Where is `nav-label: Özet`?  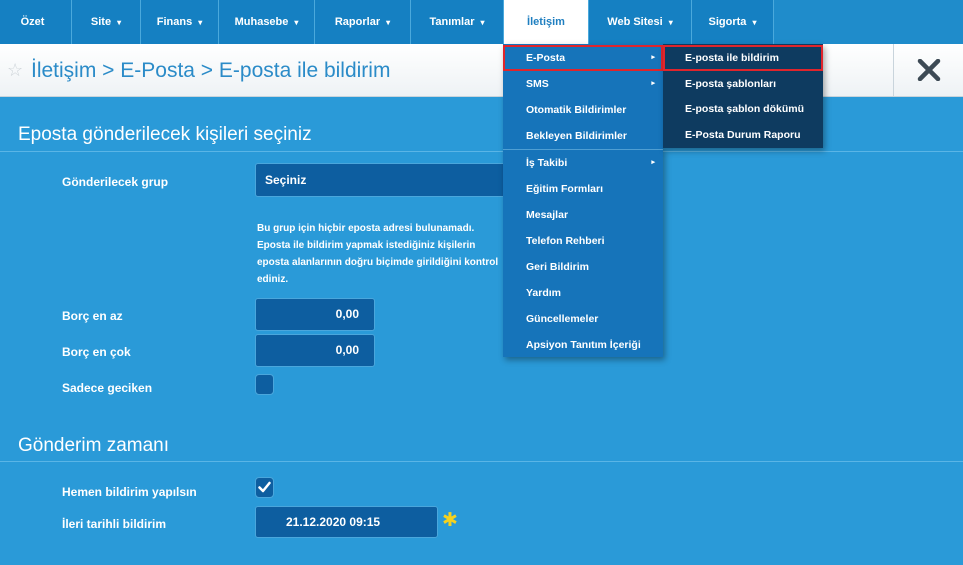 nav-label: Özet is located at coordinates (32, 22).